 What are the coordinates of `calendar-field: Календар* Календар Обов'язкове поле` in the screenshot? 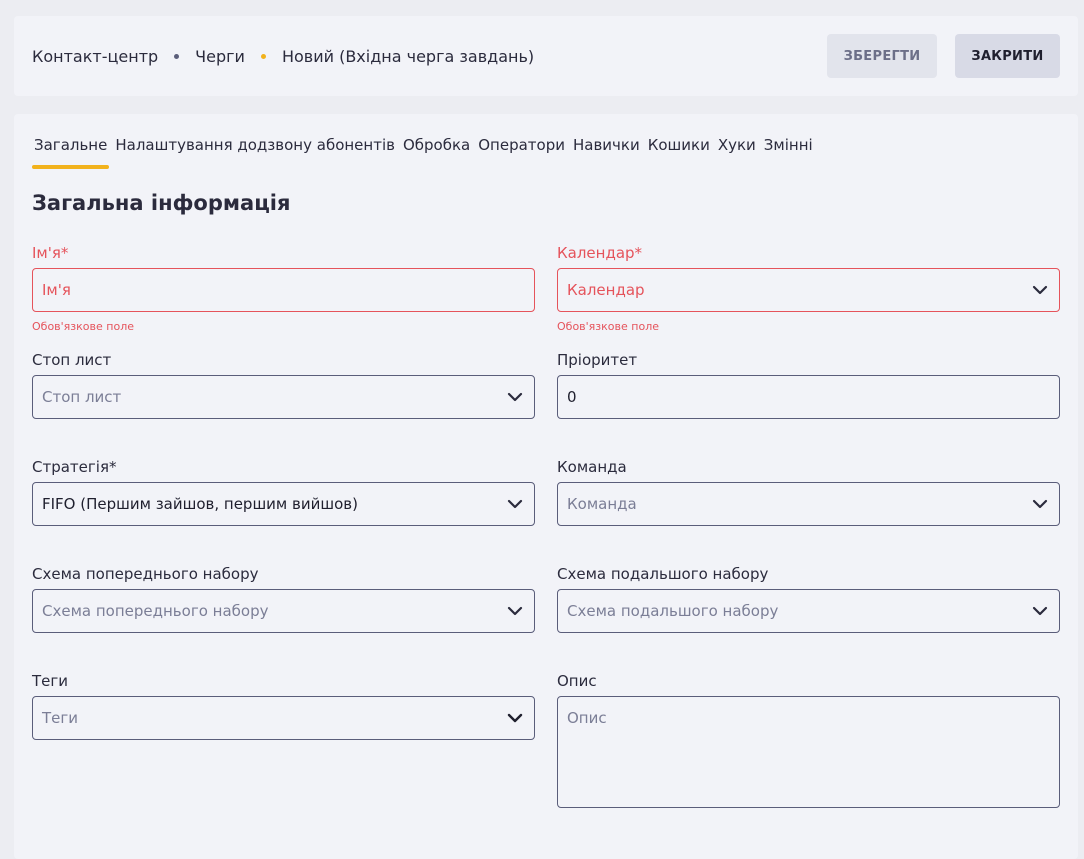 It's located at (808, 287).